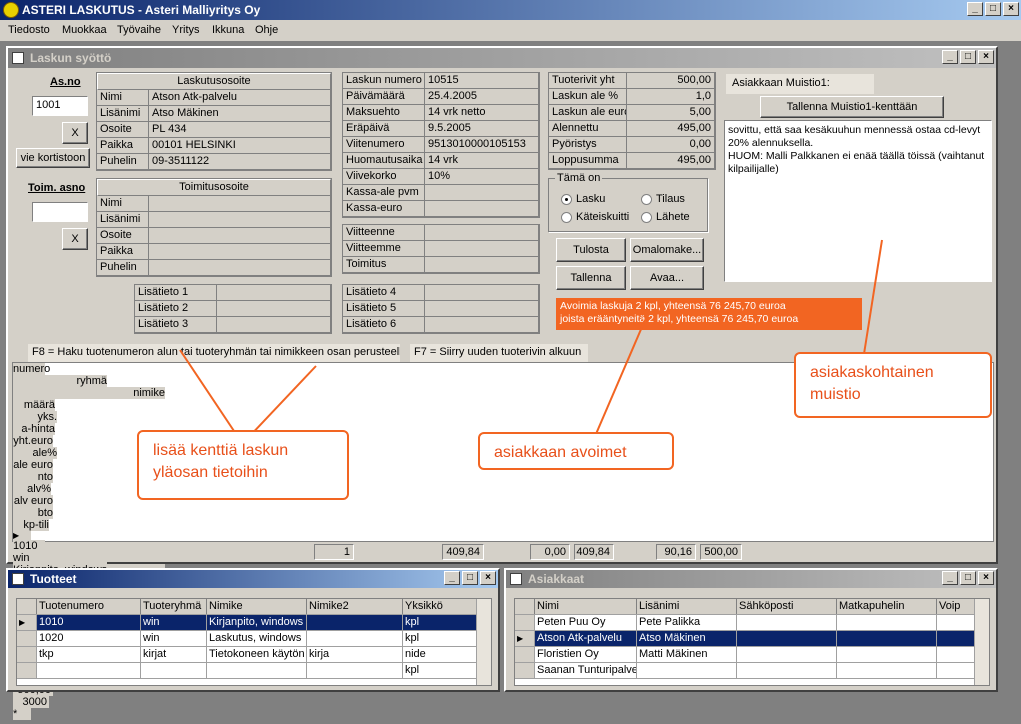 The height and width of the screenshot is (724, 1021). I want to click on column-header: Nimike, so click(257, 606).